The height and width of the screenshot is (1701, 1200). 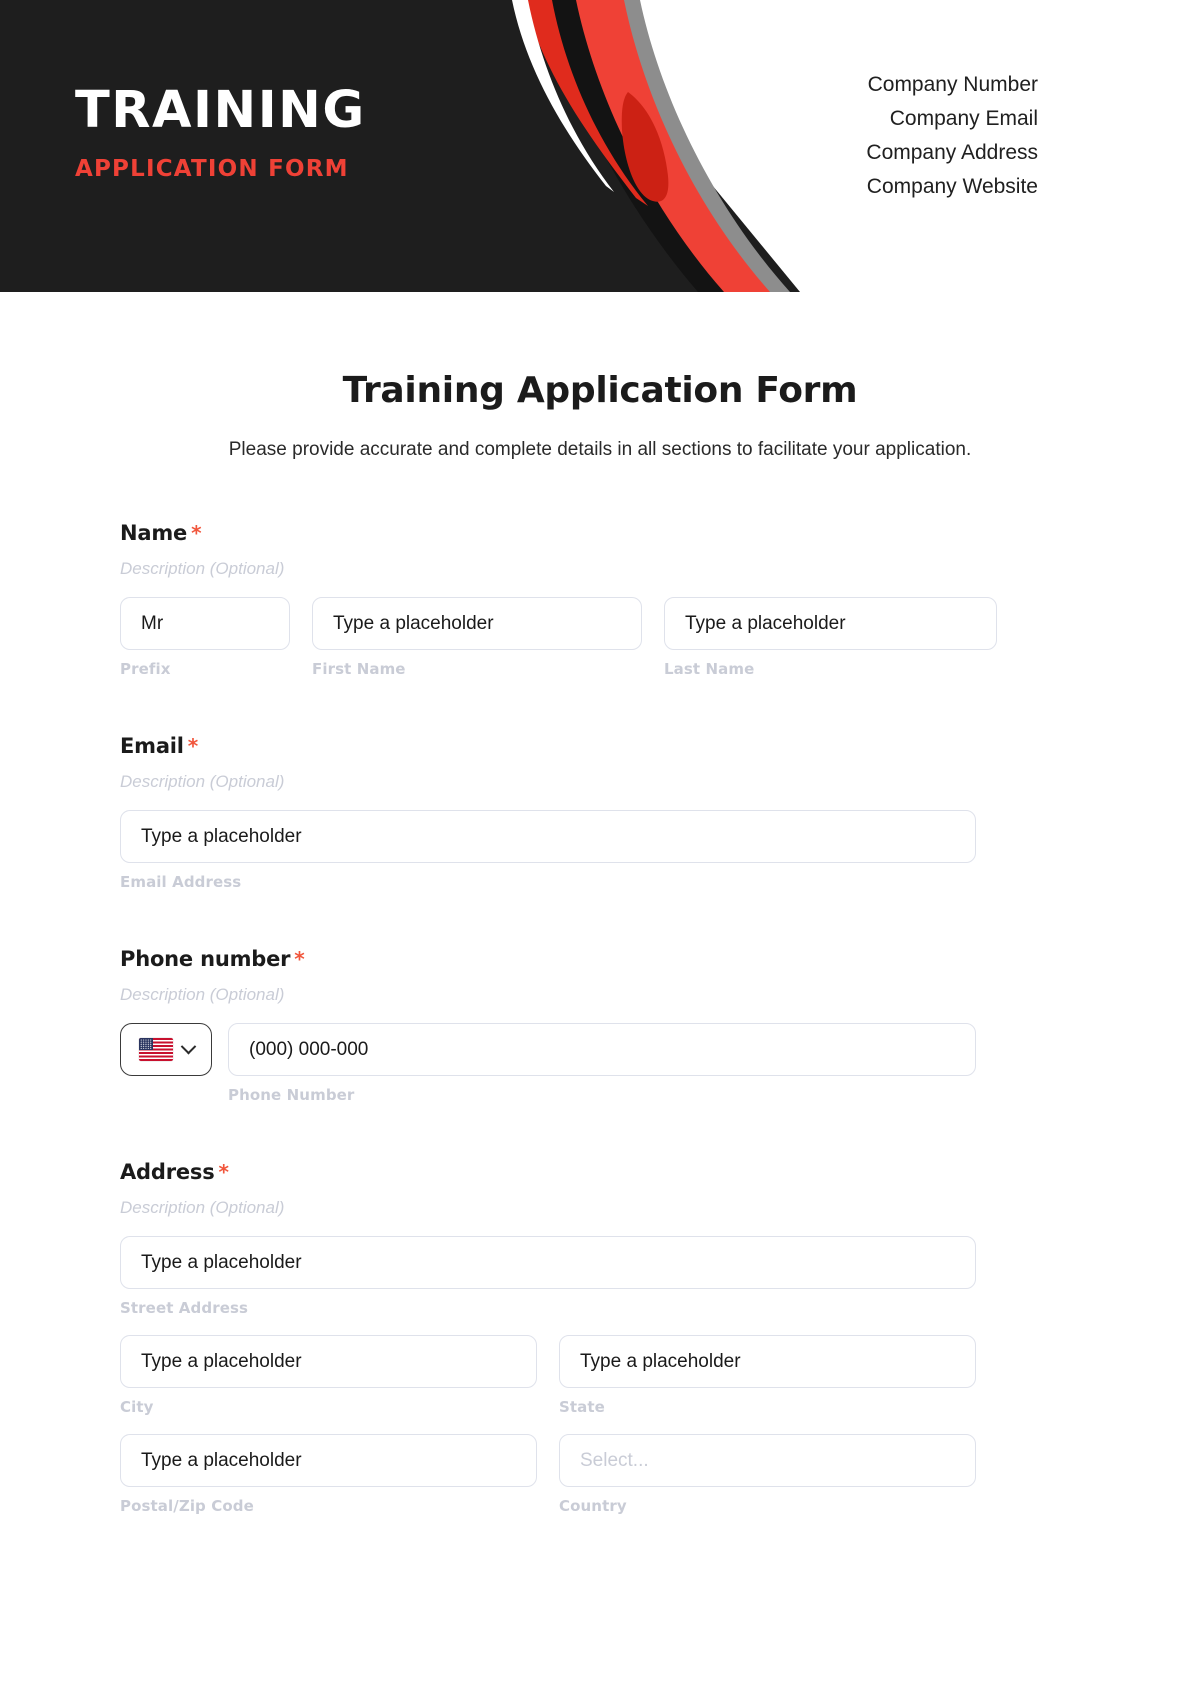 I want to click on brand-title: TRAINING, so click(x=220, y=110).